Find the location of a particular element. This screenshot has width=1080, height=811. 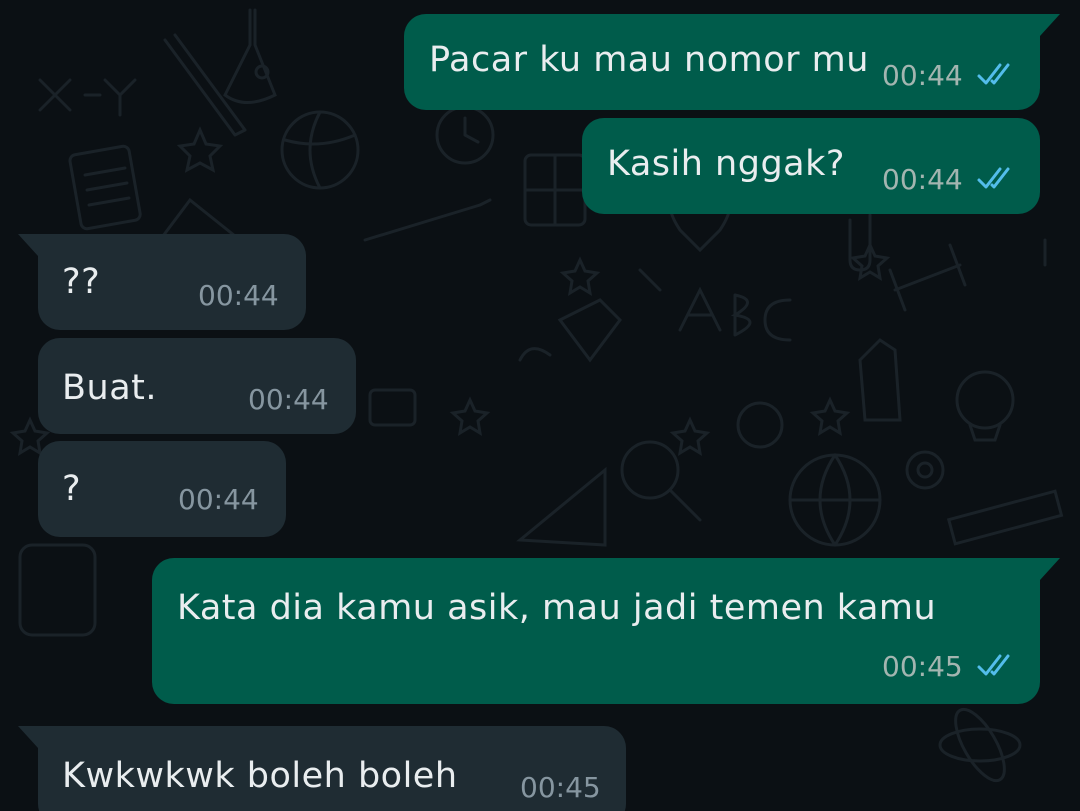

incoming-message-bubble: Buat. 00:44 is located at coordinates (197, 386).